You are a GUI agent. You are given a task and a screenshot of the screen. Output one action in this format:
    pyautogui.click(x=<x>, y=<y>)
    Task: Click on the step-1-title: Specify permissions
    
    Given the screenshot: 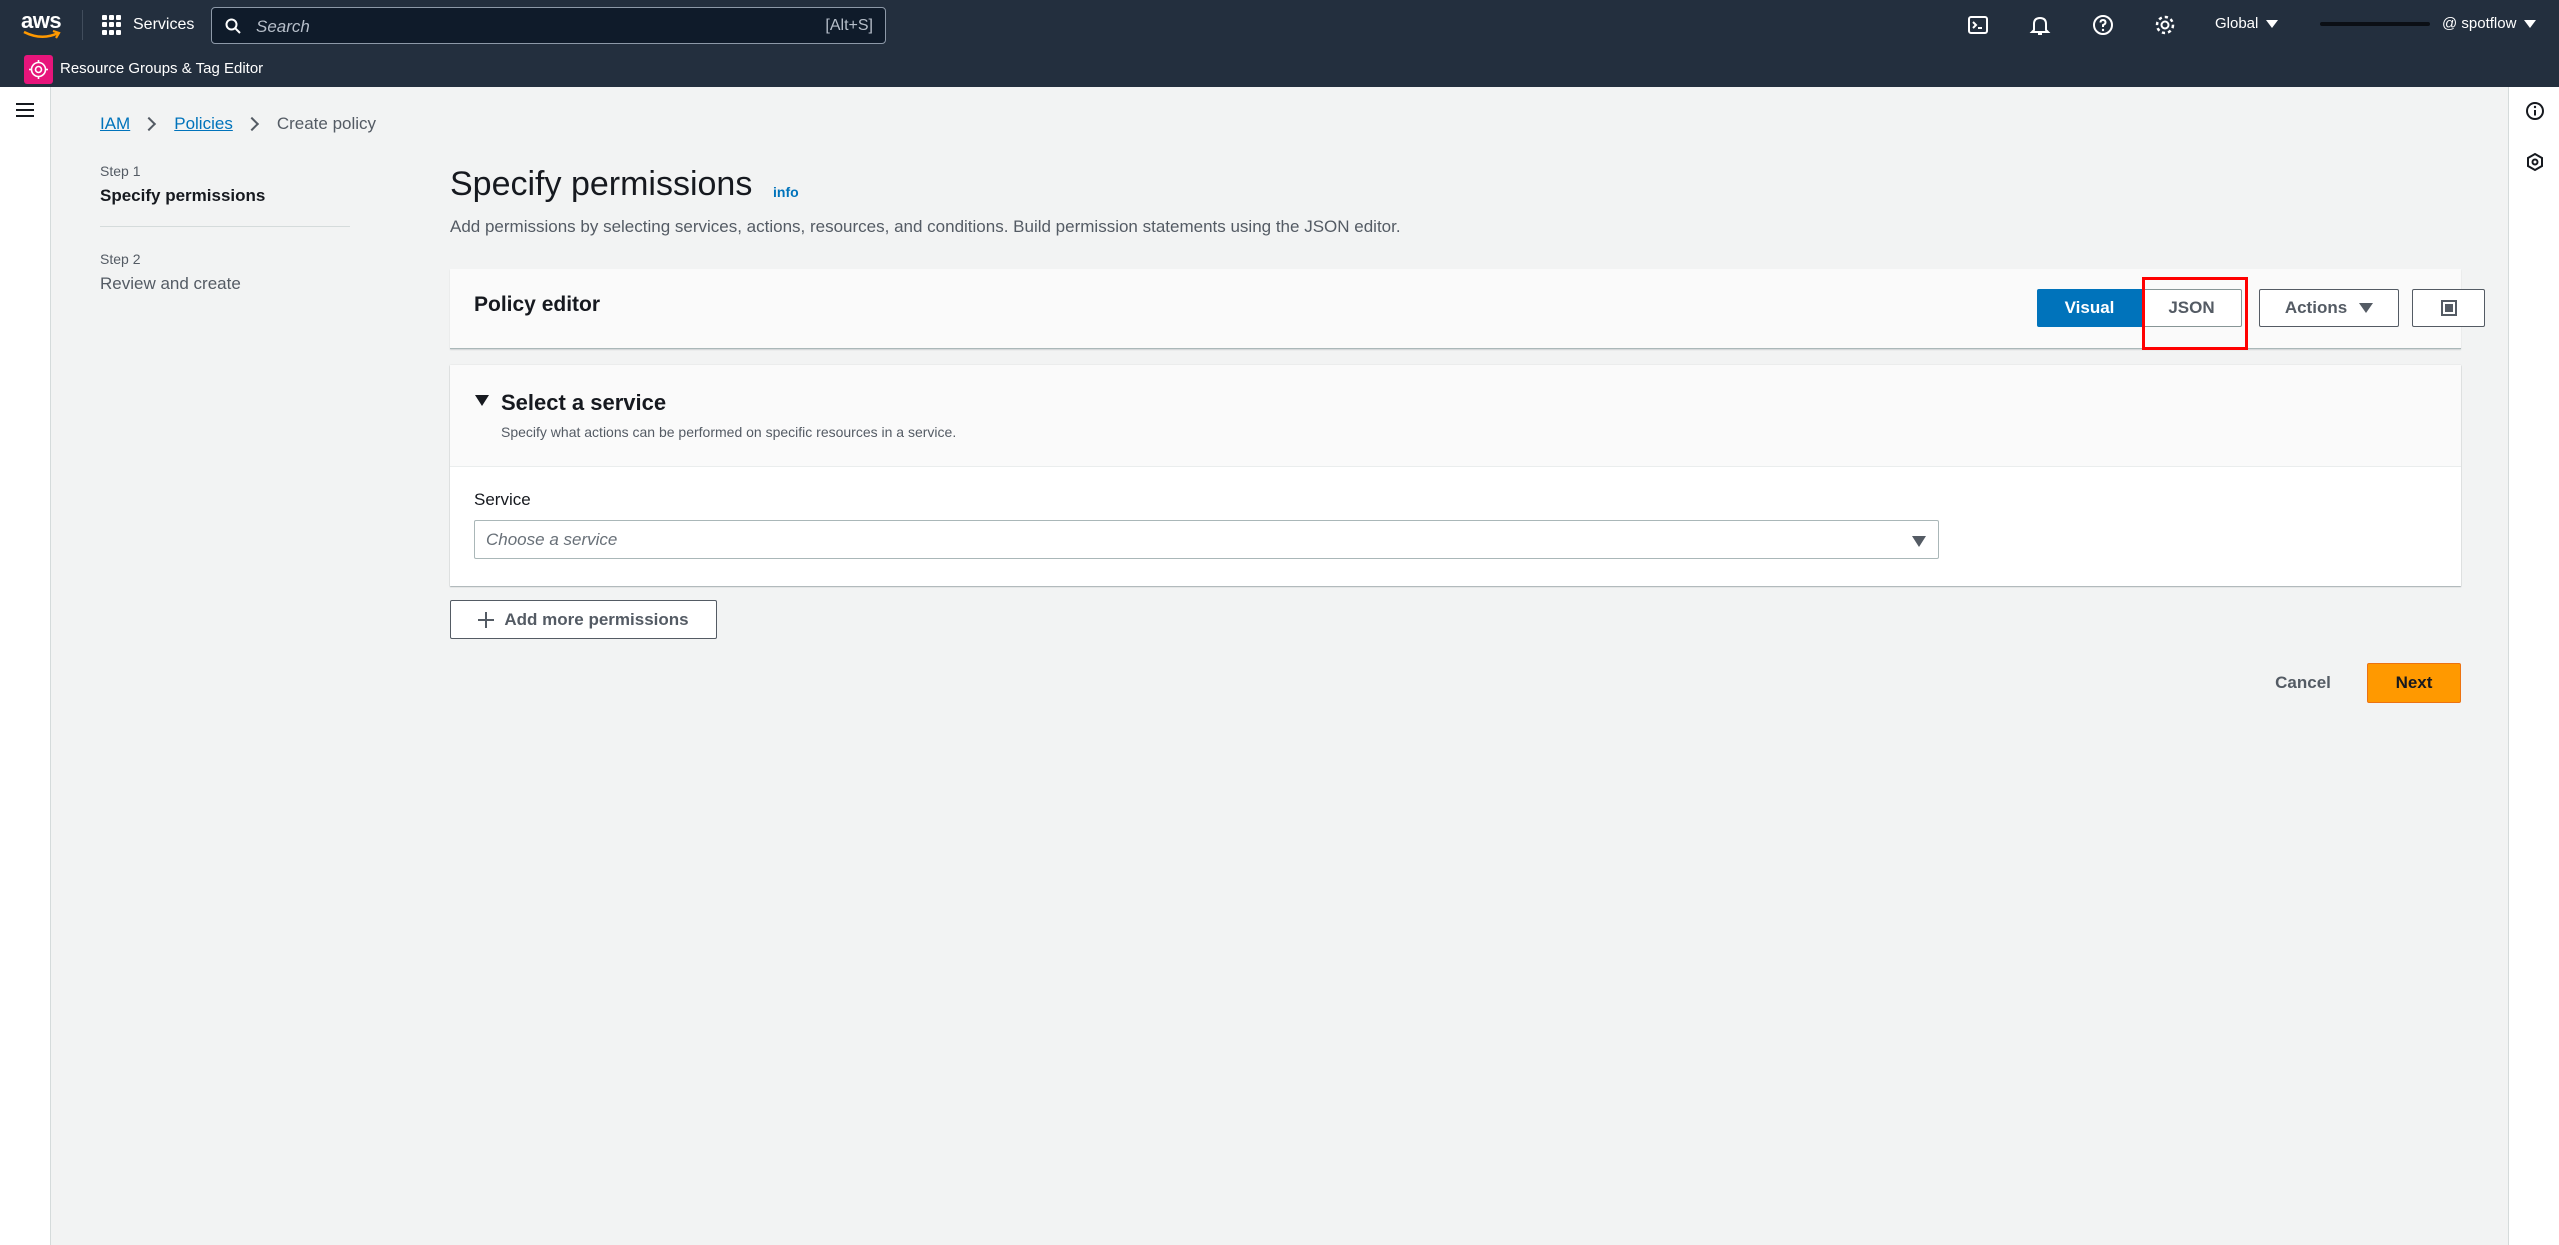 What is the action you would take?
    pyautogui.click(x=183, y=195)
    